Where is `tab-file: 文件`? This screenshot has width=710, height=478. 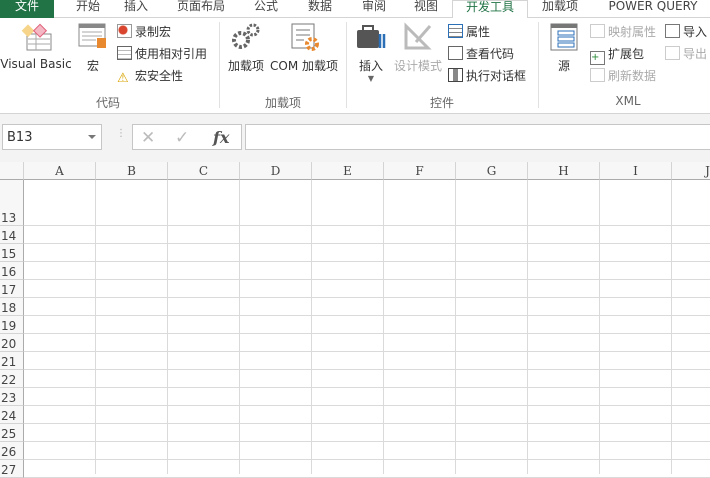
tab-file: 文件 is located at coordinates (27, 9).